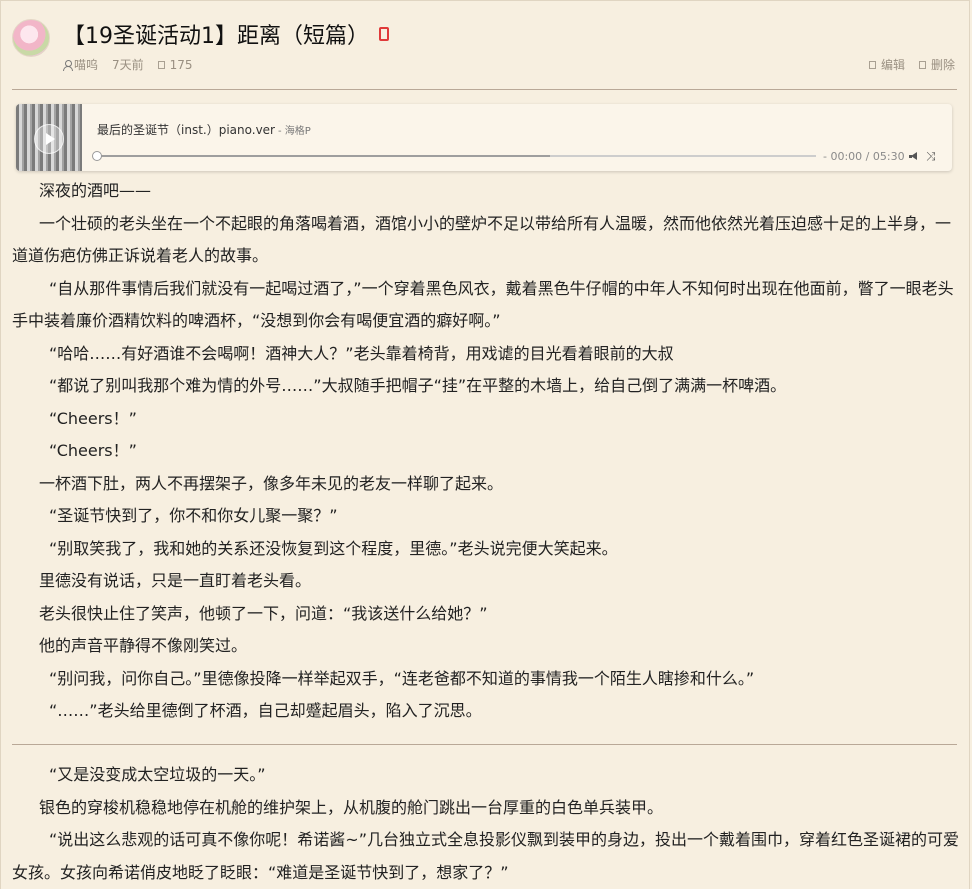  I want to click on post-time: 7天前, so click(128, 65).